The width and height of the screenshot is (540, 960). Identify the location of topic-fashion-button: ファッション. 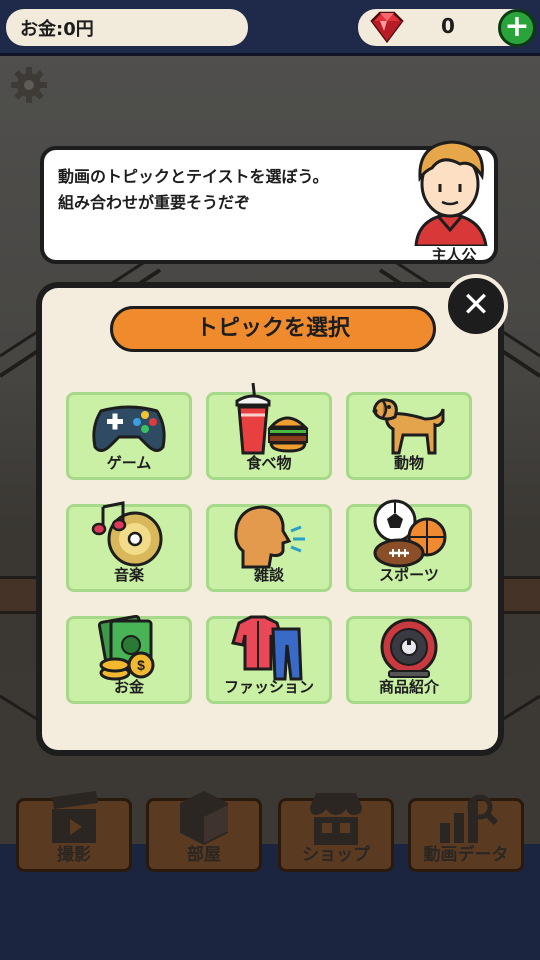
(269, 659).